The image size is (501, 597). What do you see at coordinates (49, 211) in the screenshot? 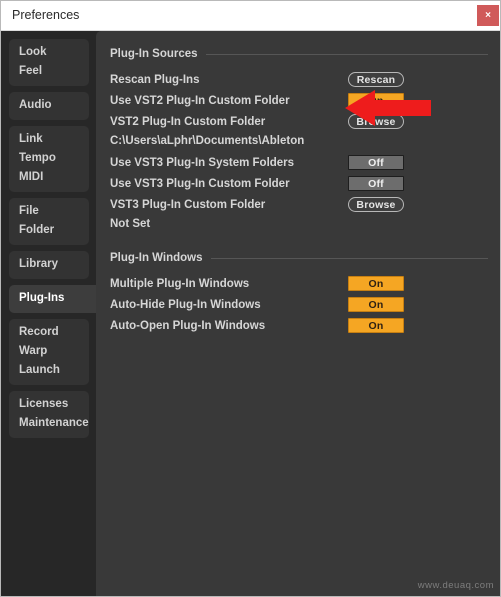
I see `sidebar-item-file: File` at bounding box center [49, 211].